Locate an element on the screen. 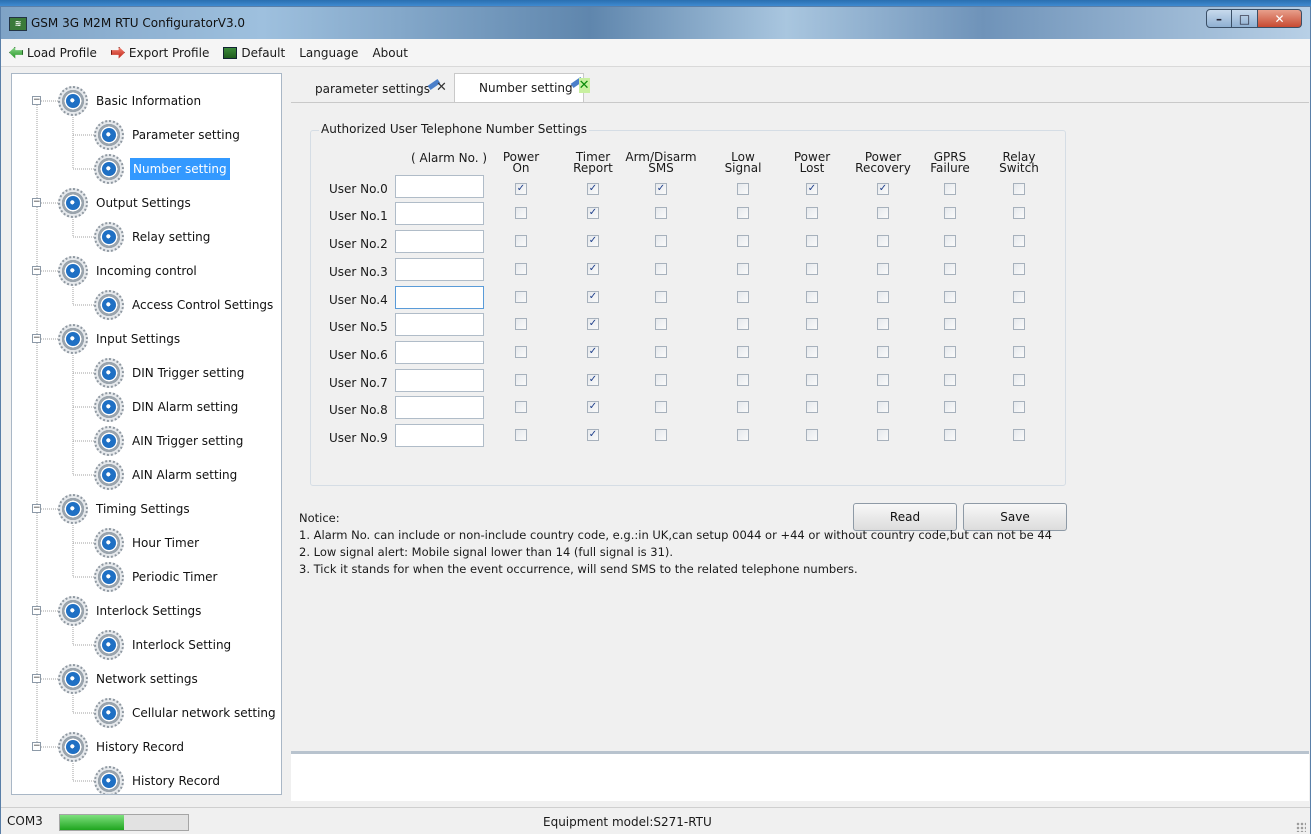 The height and width of the screenshot is (834, 1311). tree-group-node: Output Settings is located at coordinates (125, 203).